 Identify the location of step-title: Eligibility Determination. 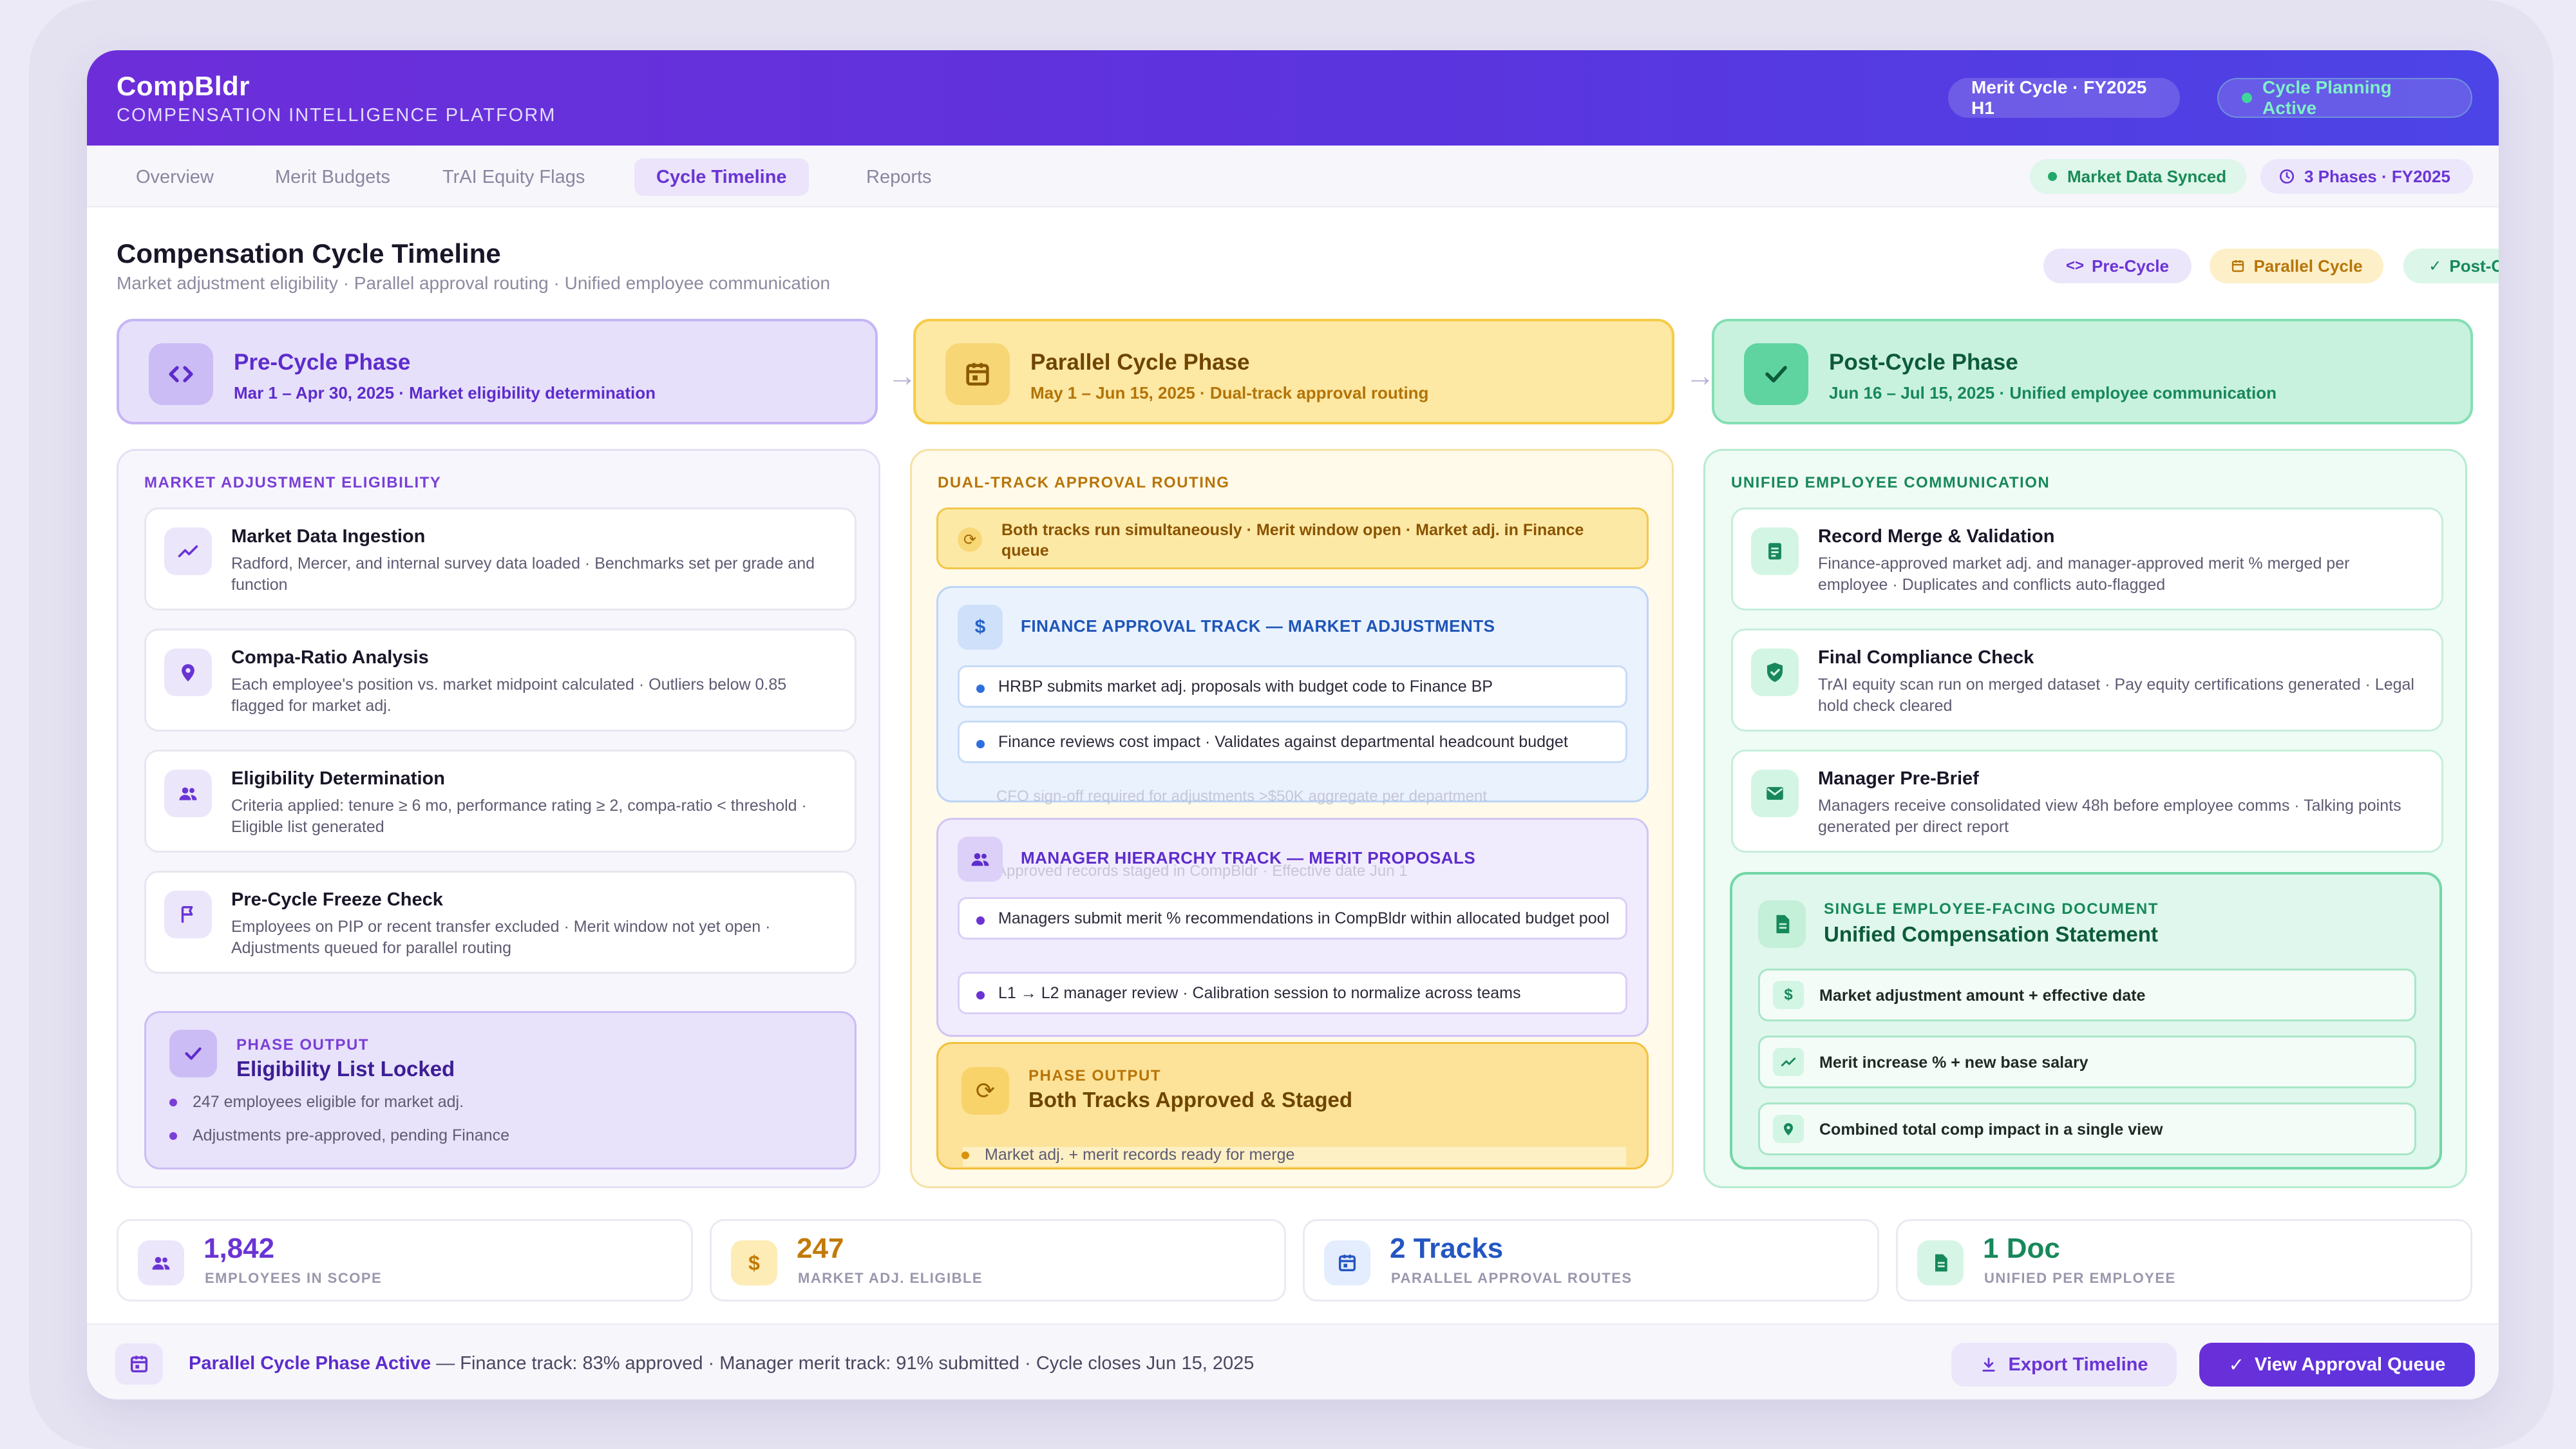
(338, 779).